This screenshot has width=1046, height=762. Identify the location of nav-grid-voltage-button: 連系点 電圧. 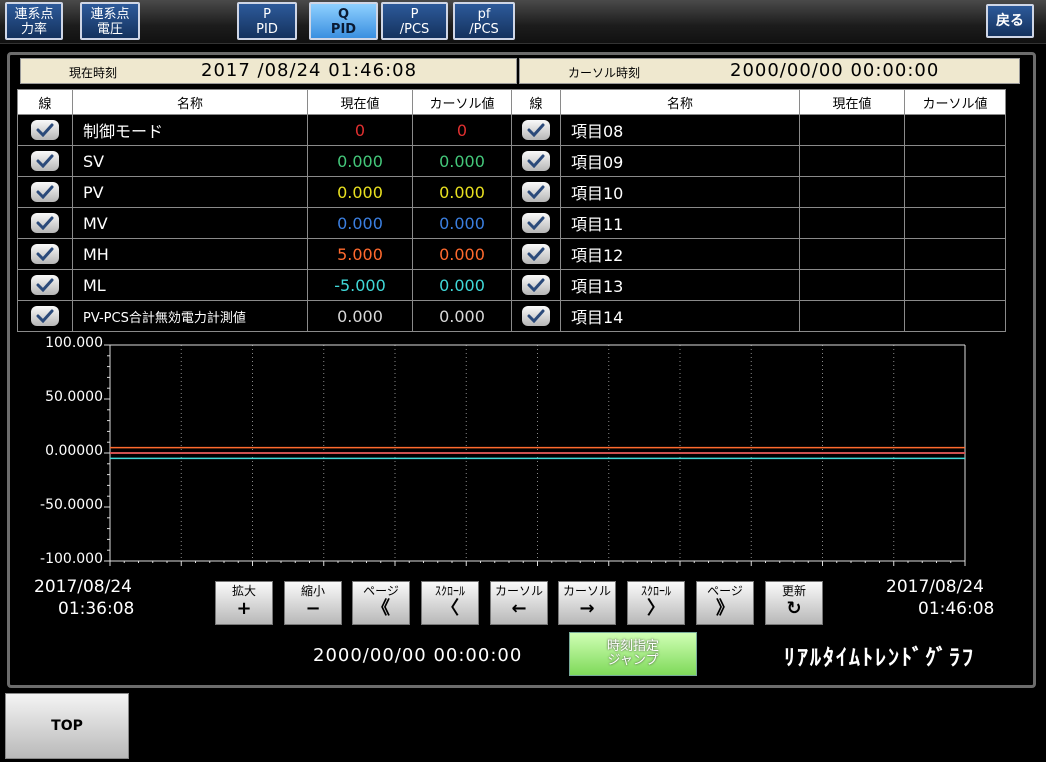
(110, 21).